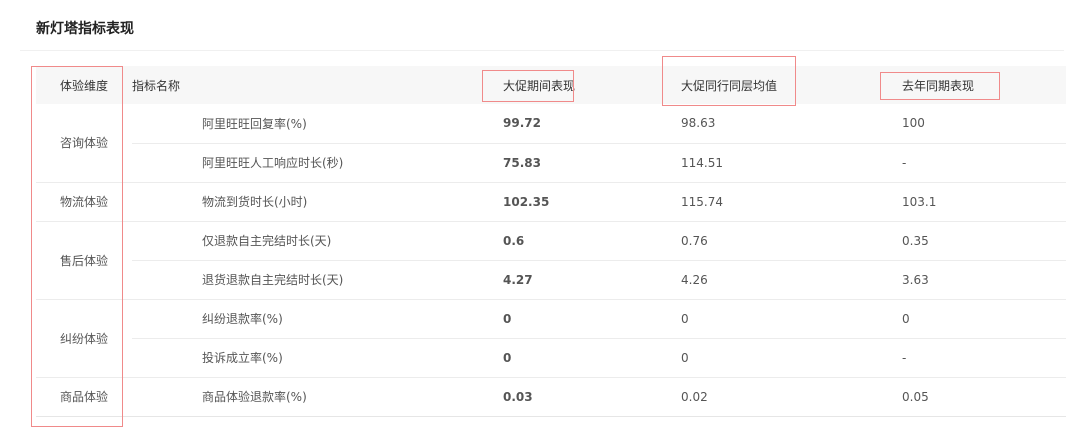 Image resolution: width=1080 pixels, height=436 pixels. What do you see at coordinates (84, 143) in the screenshot?
I see `dimension-cell: 咨询体验` at bounding box center [84, 143].